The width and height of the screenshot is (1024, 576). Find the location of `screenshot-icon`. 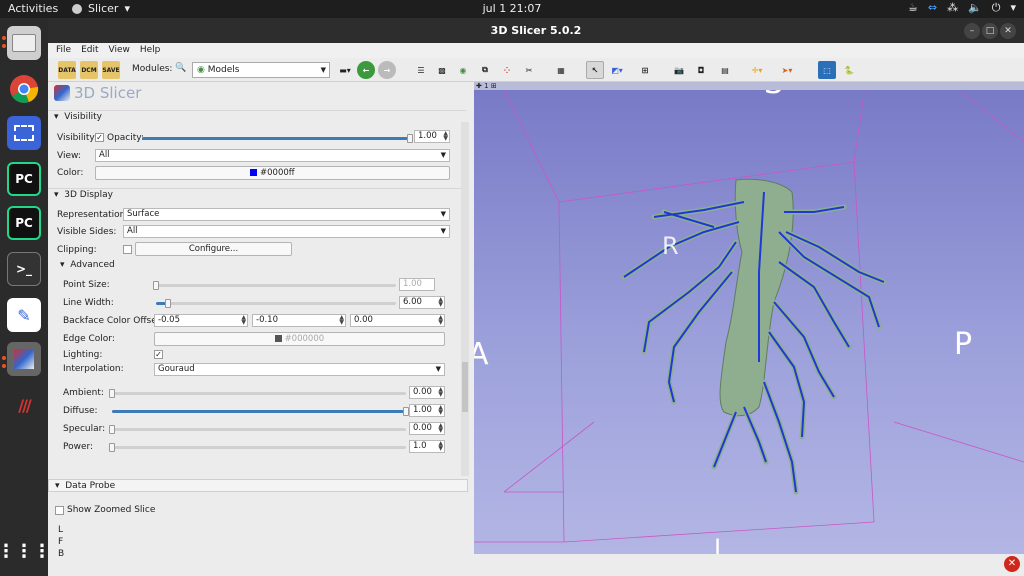

screenshot-icon is located at coordinates (24, 133).